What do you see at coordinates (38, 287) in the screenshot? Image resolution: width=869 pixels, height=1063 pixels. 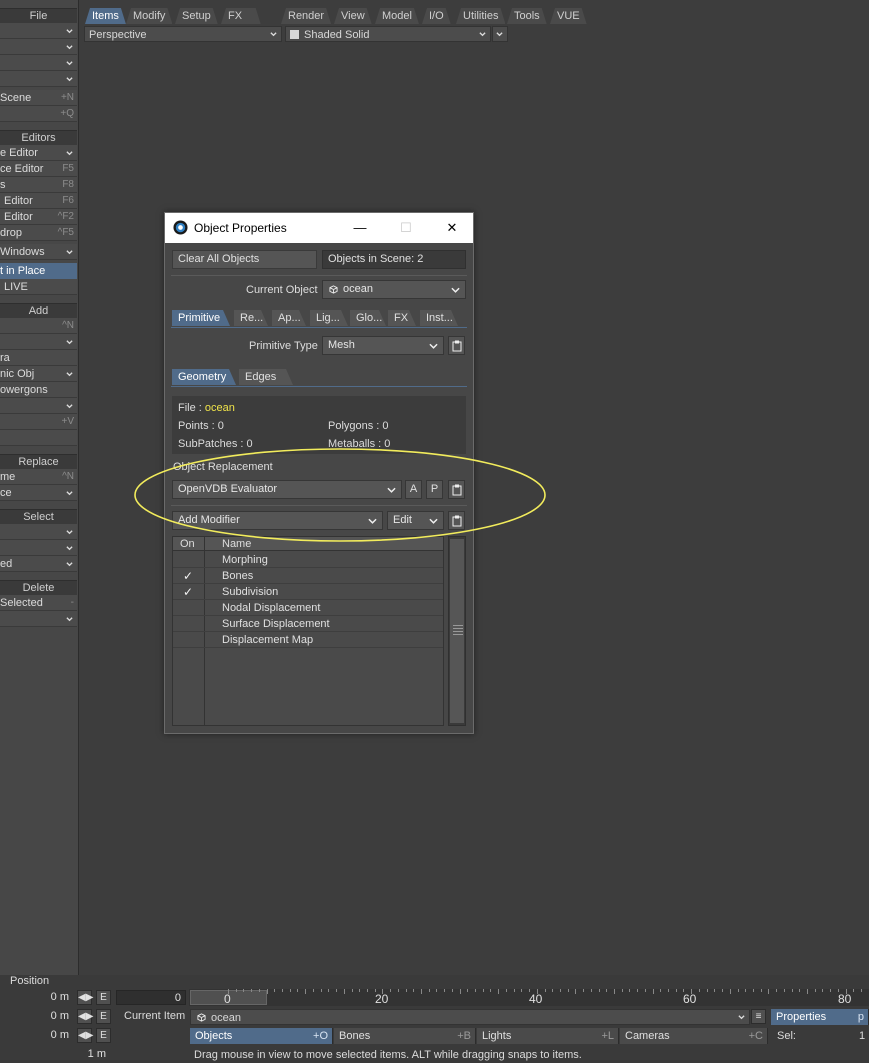 I see `live-button: LIVE` at bounding box center [38, 287].